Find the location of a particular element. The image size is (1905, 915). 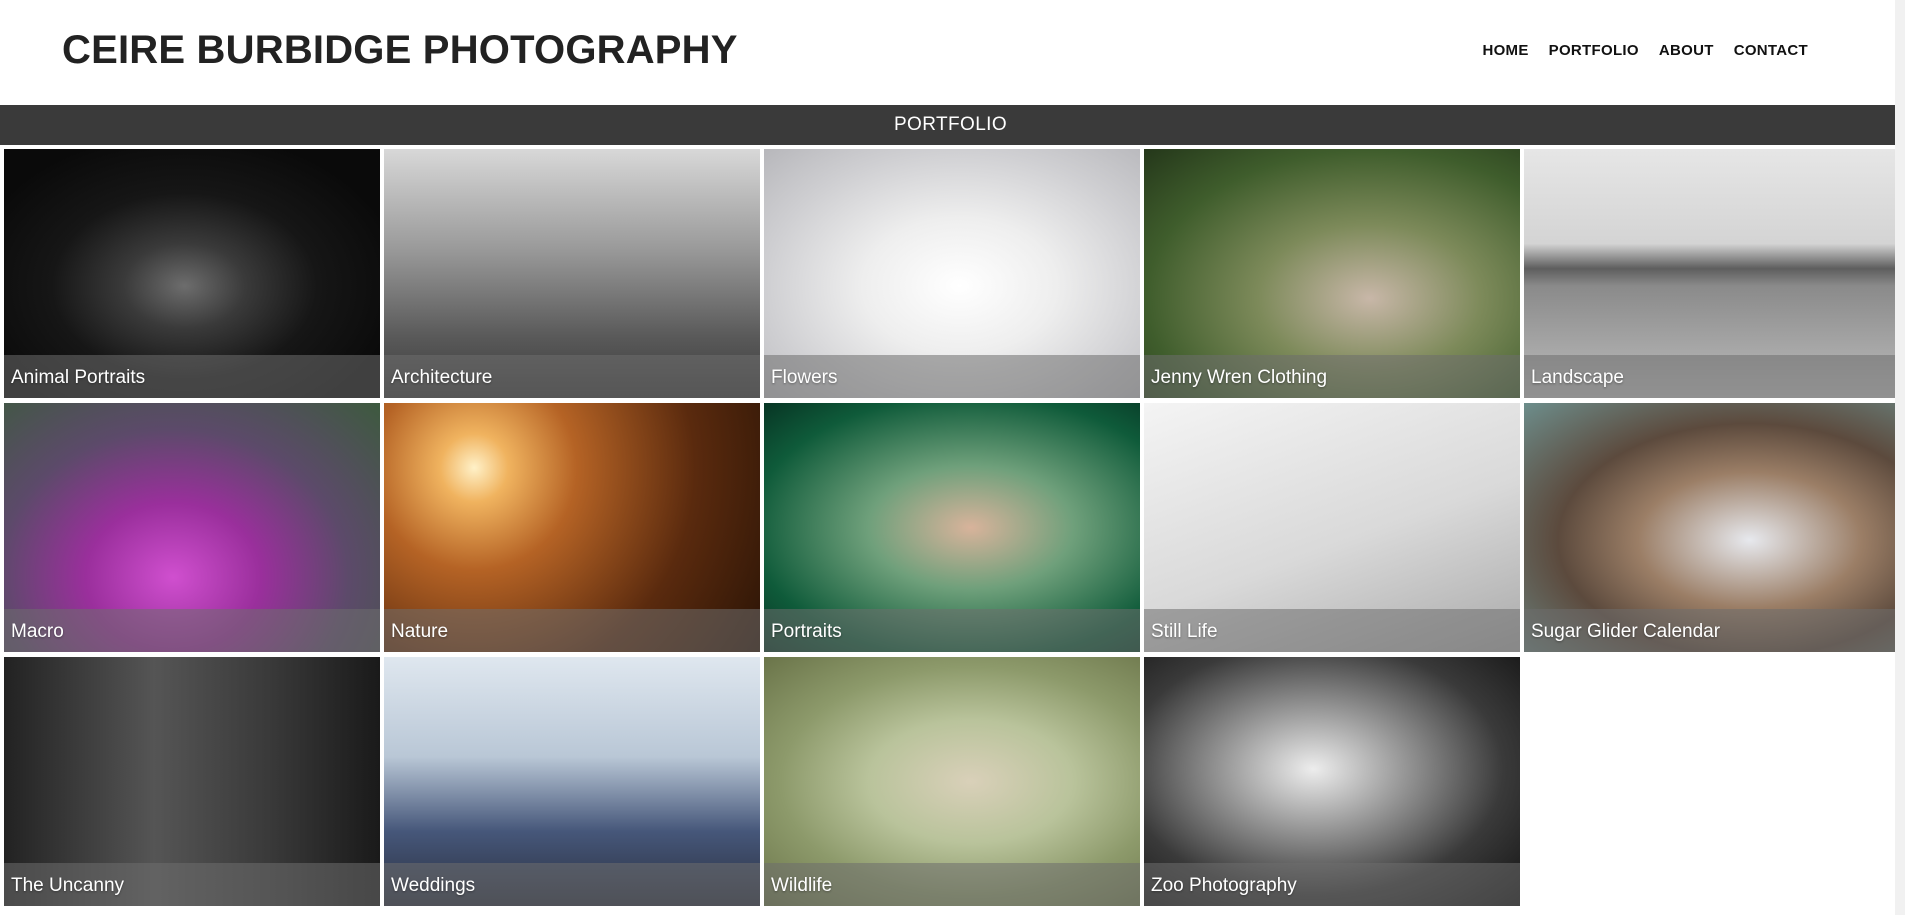

gallery-tile-portraits: Portraits is located at coordinates (952, 527).